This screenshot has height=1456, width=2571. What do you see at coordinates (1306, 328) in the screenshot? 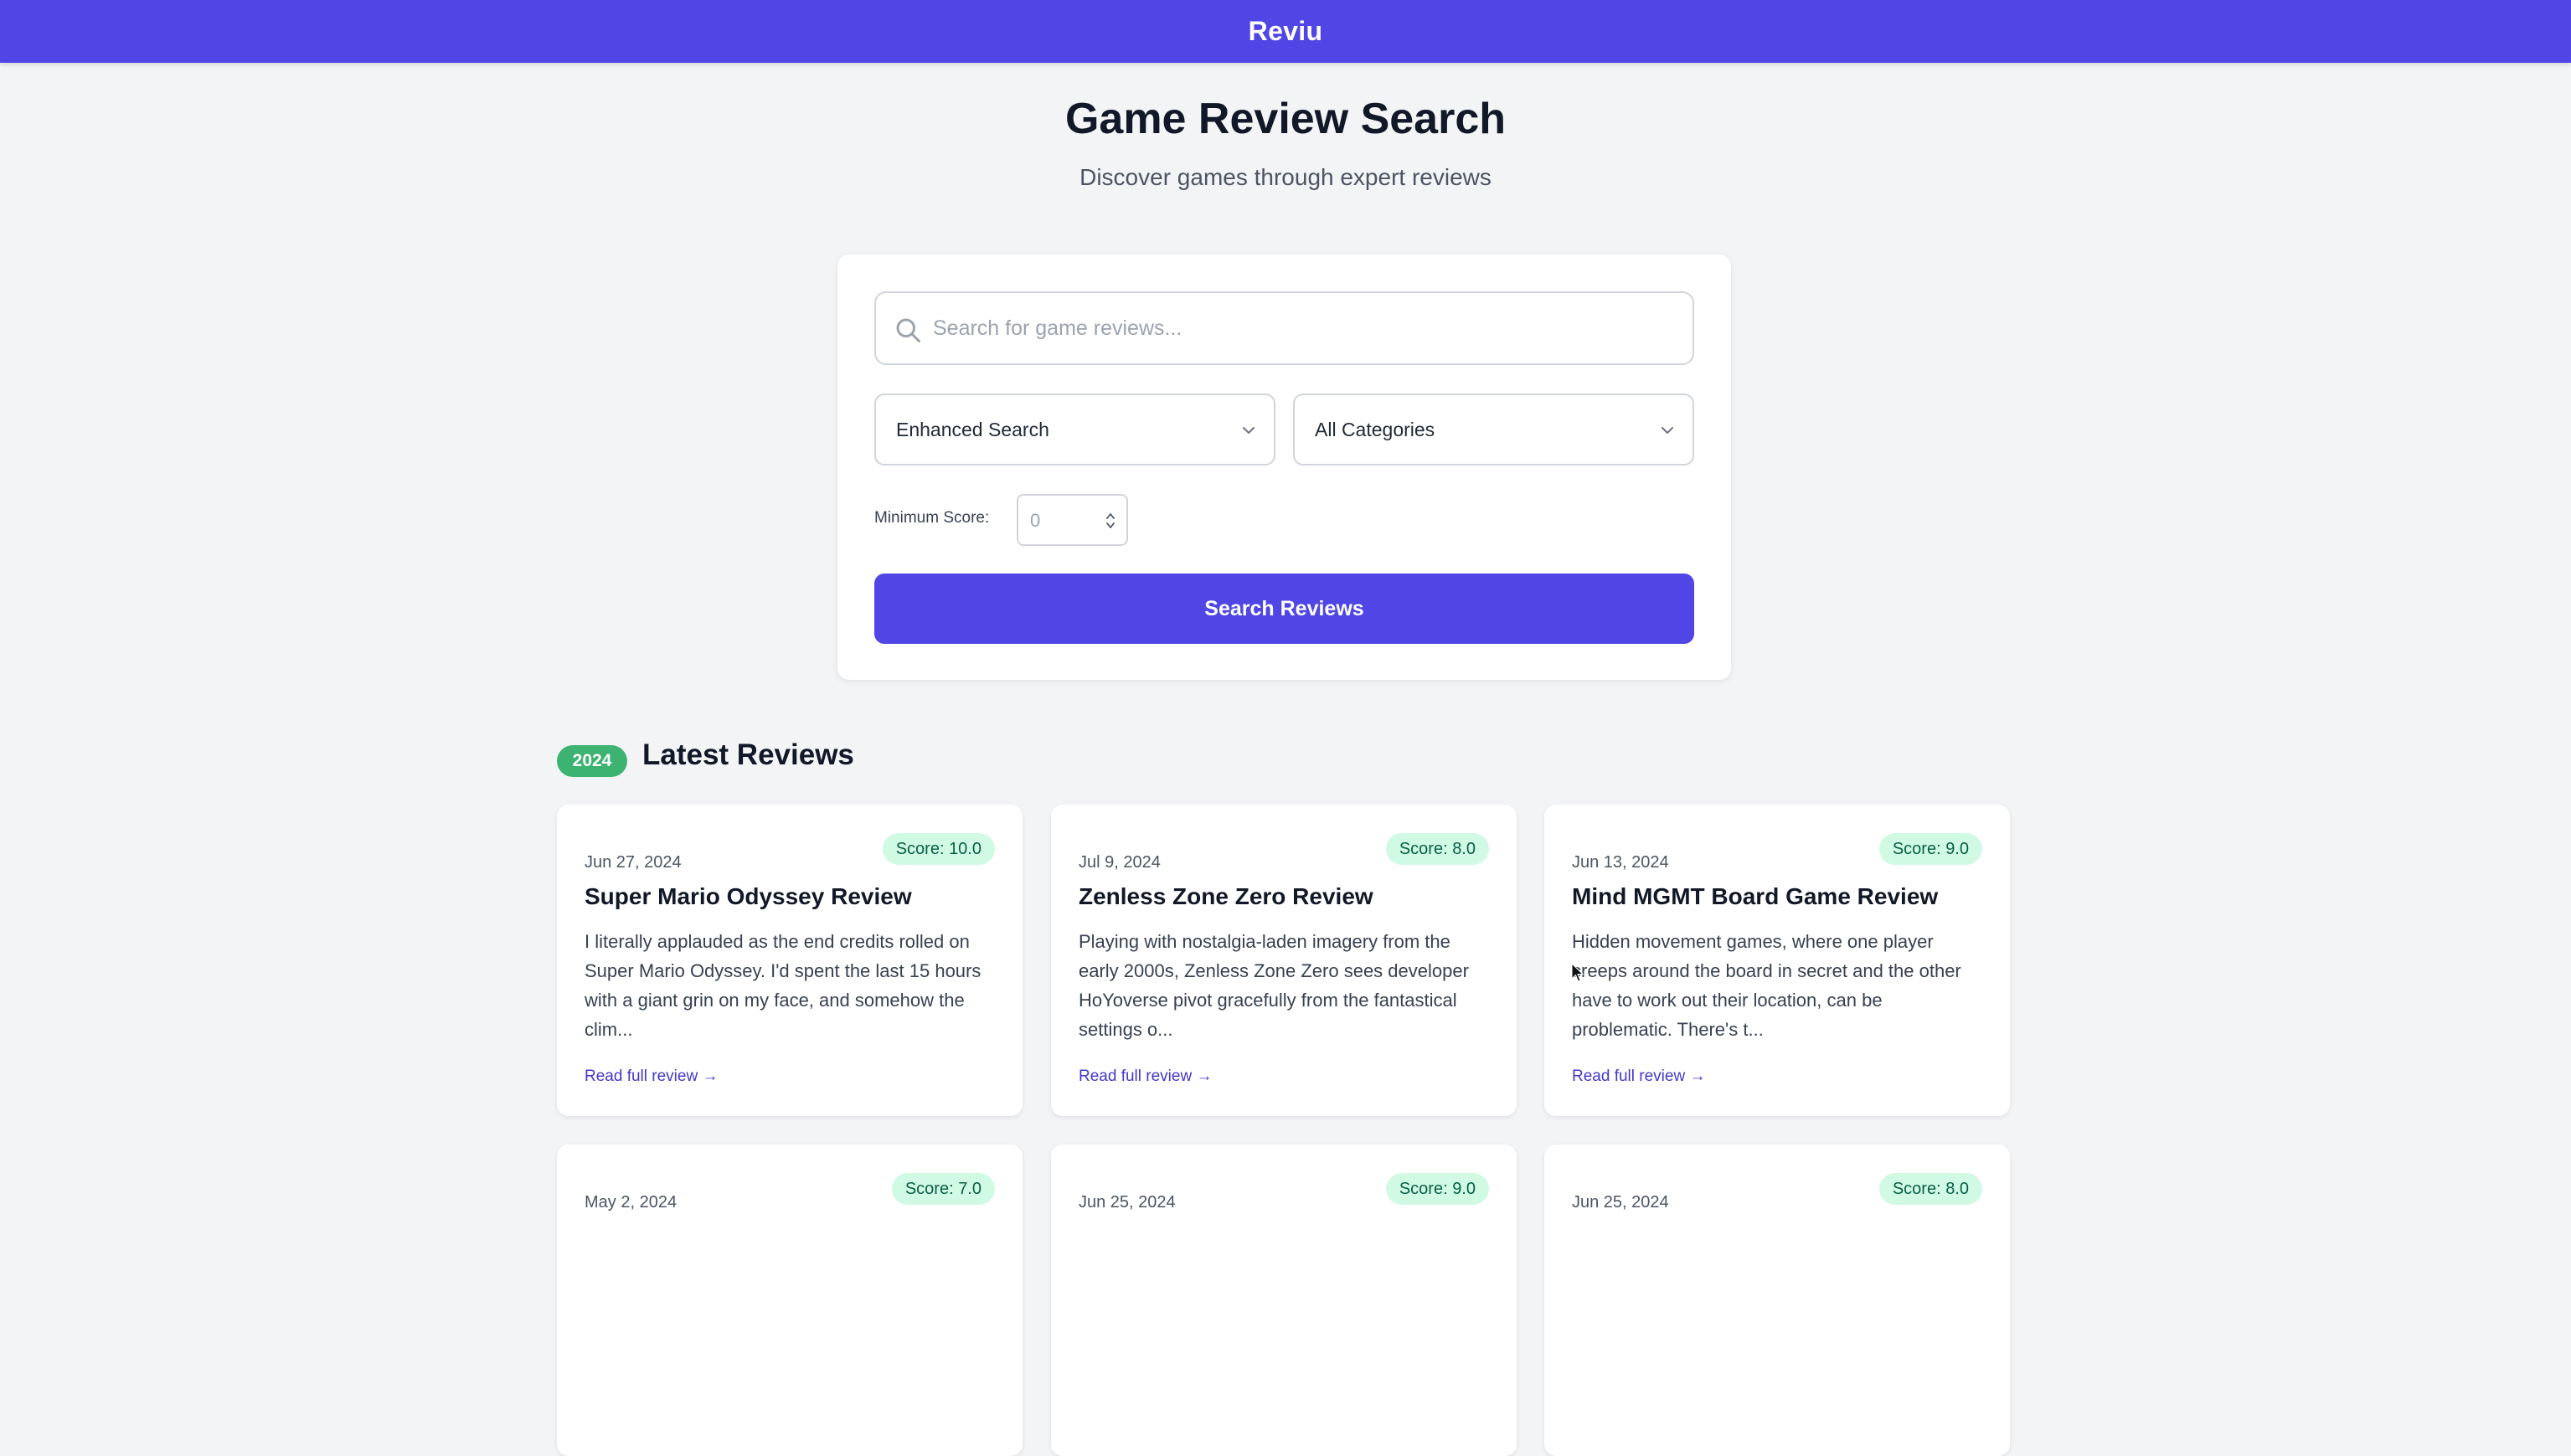
I see `search-input` at bounding box center [1306, 328].